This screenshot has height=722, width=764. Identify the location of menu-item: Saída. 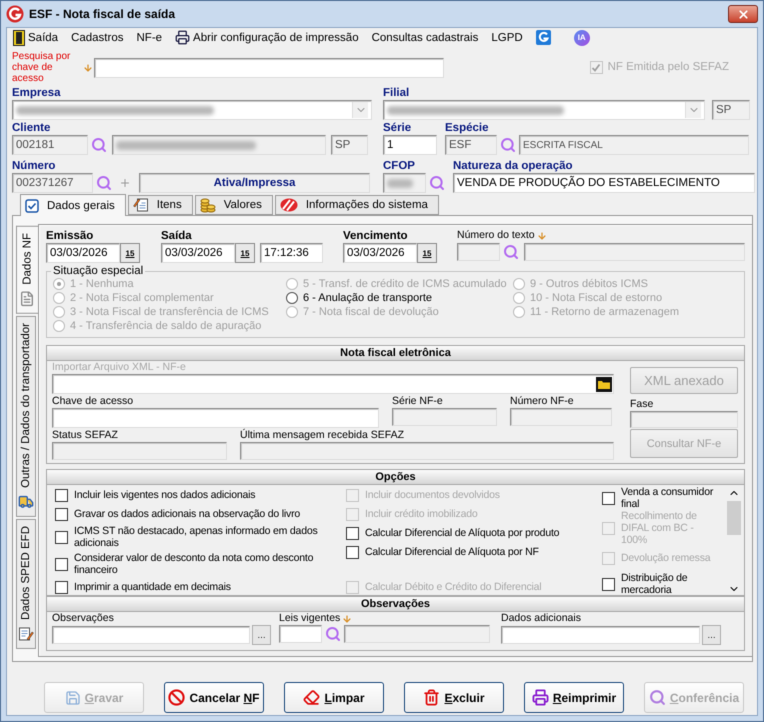
(35, 38).